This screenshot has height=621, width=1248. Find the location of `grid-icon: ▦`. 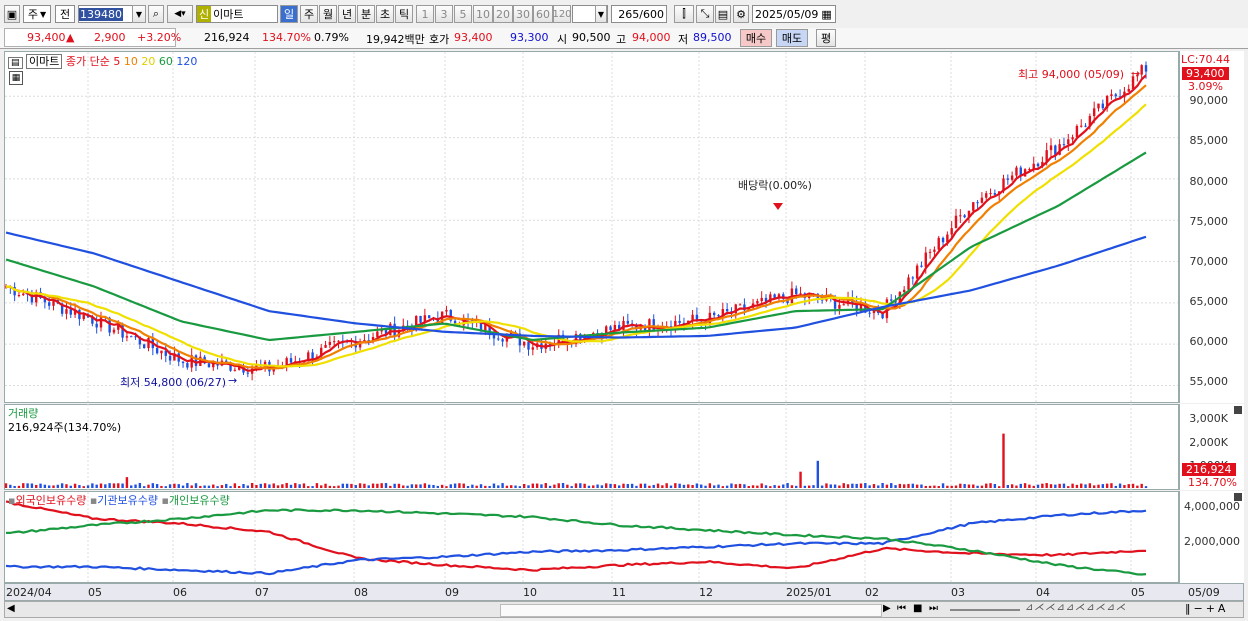

grid-icon: ▦ is located at coordinates (16, 78).